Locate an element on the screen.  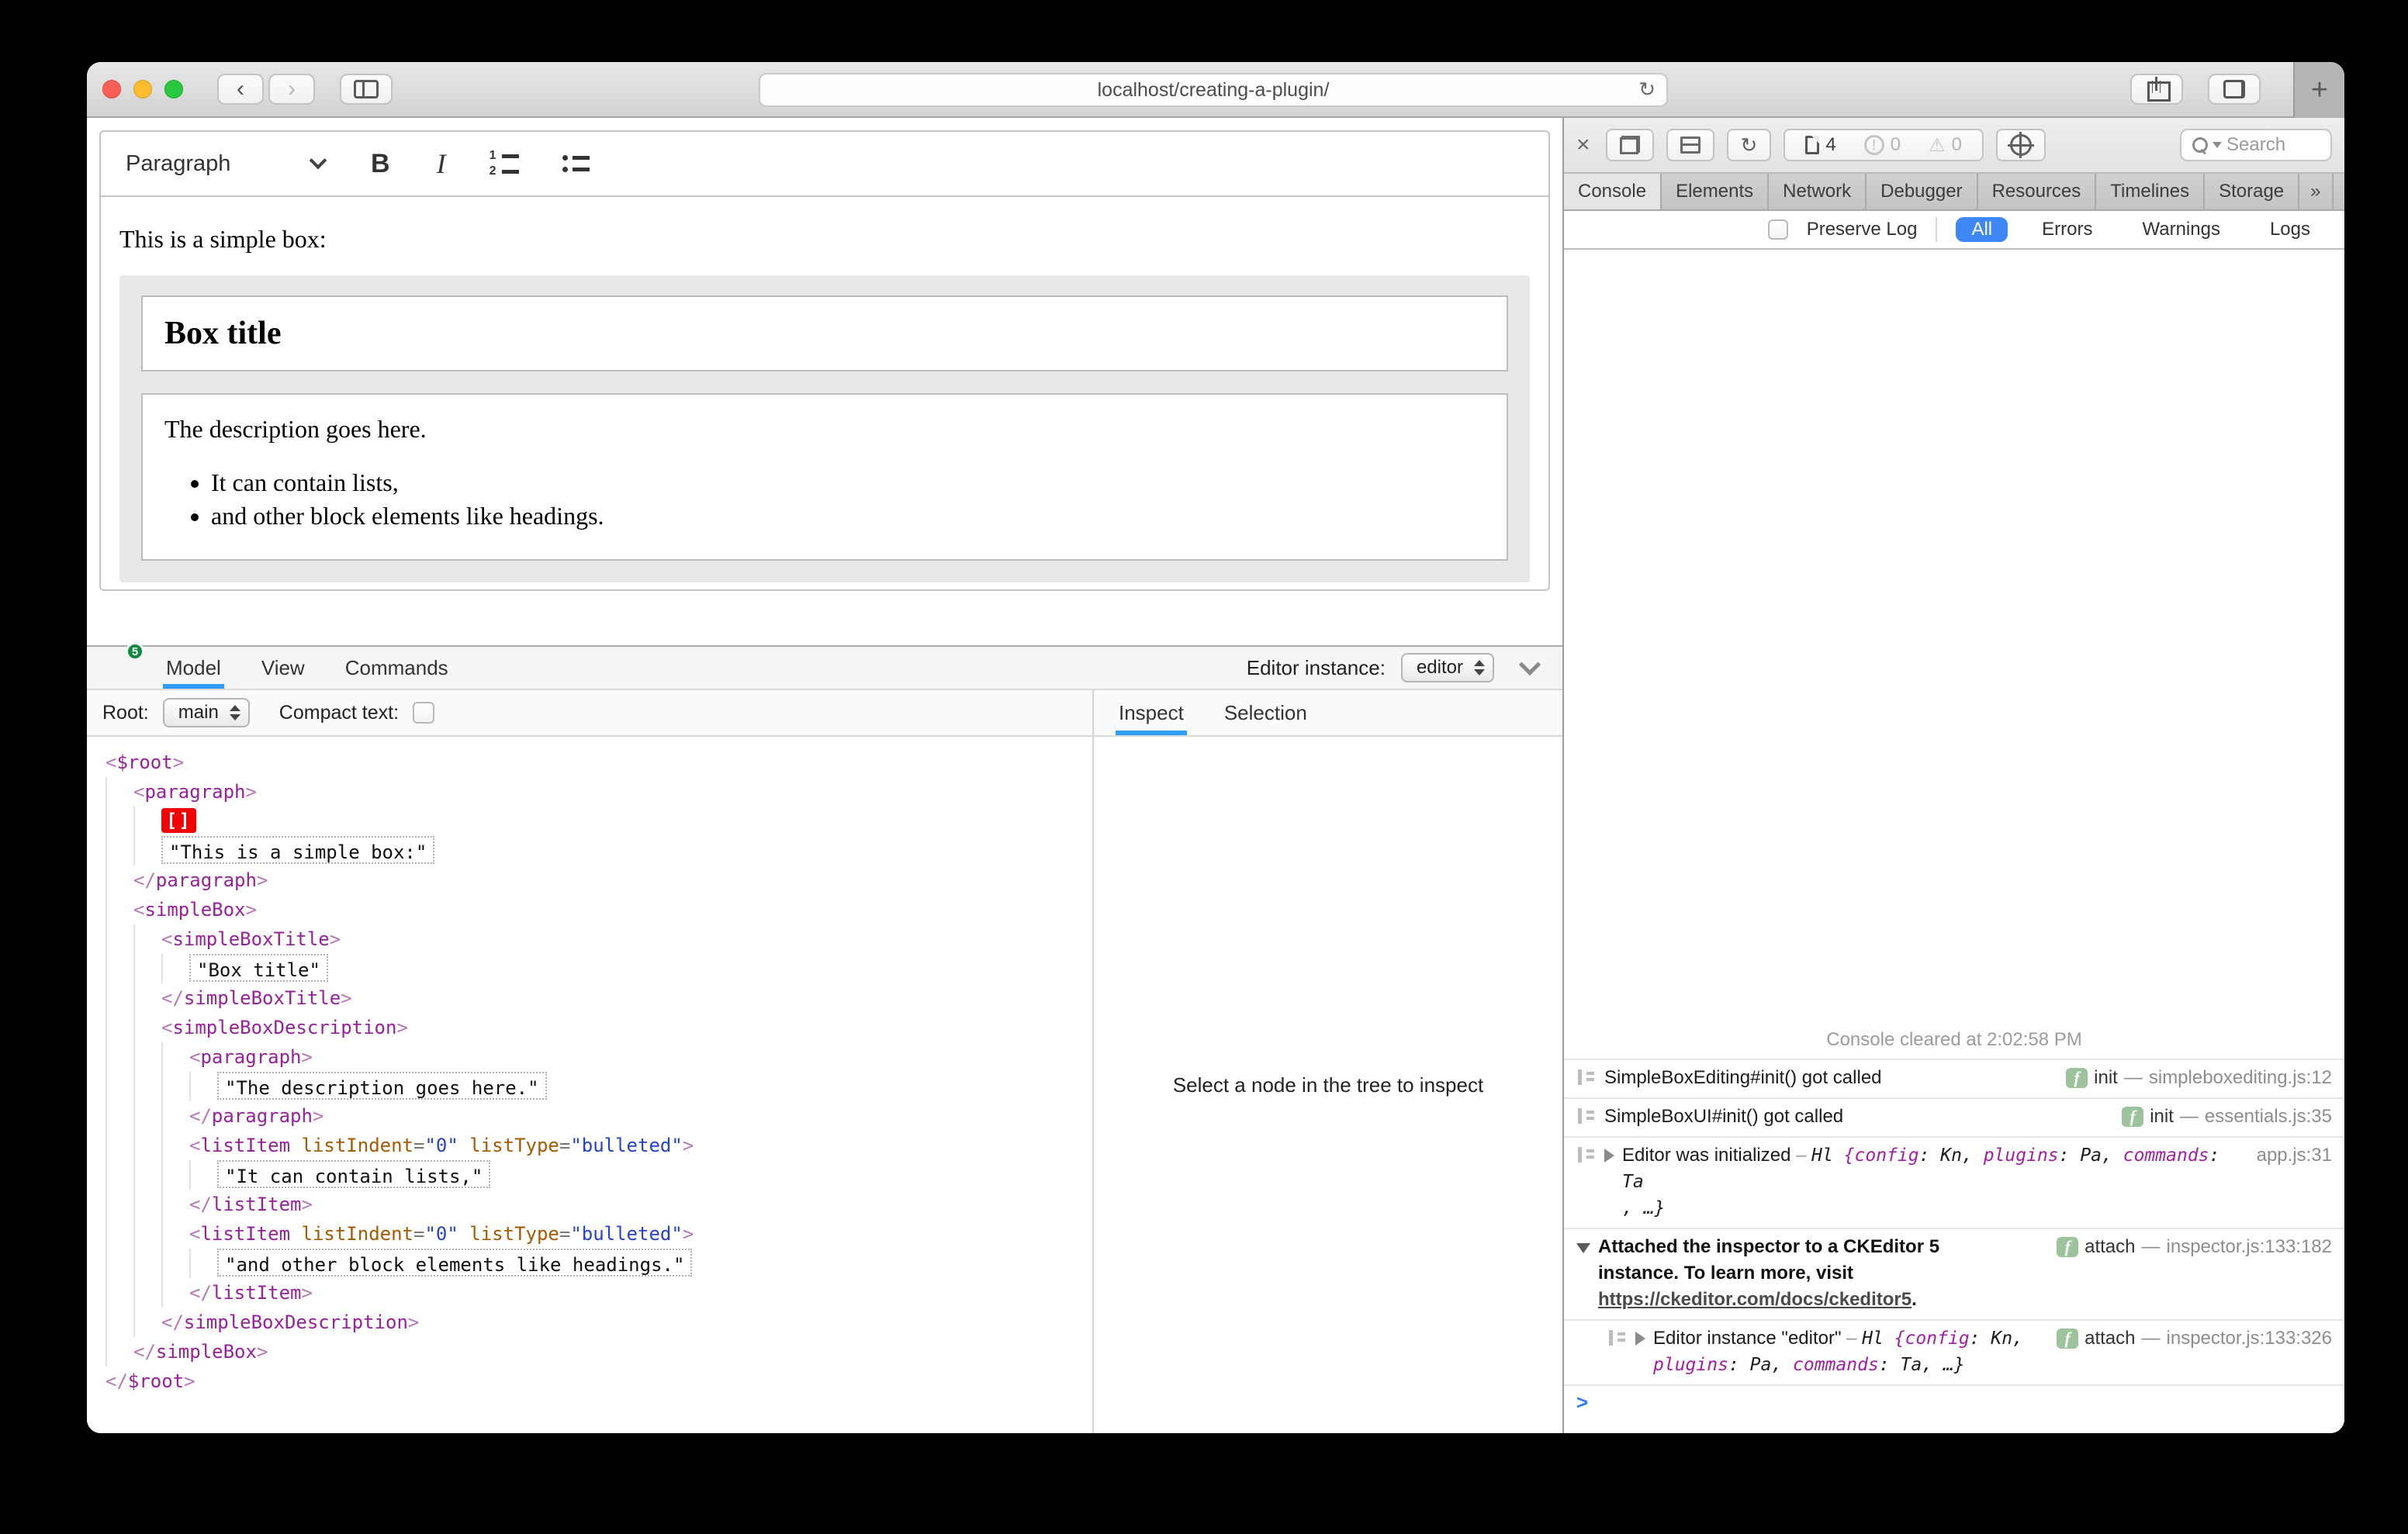
tab-commands: Commands is located at coordinates (397, 668).